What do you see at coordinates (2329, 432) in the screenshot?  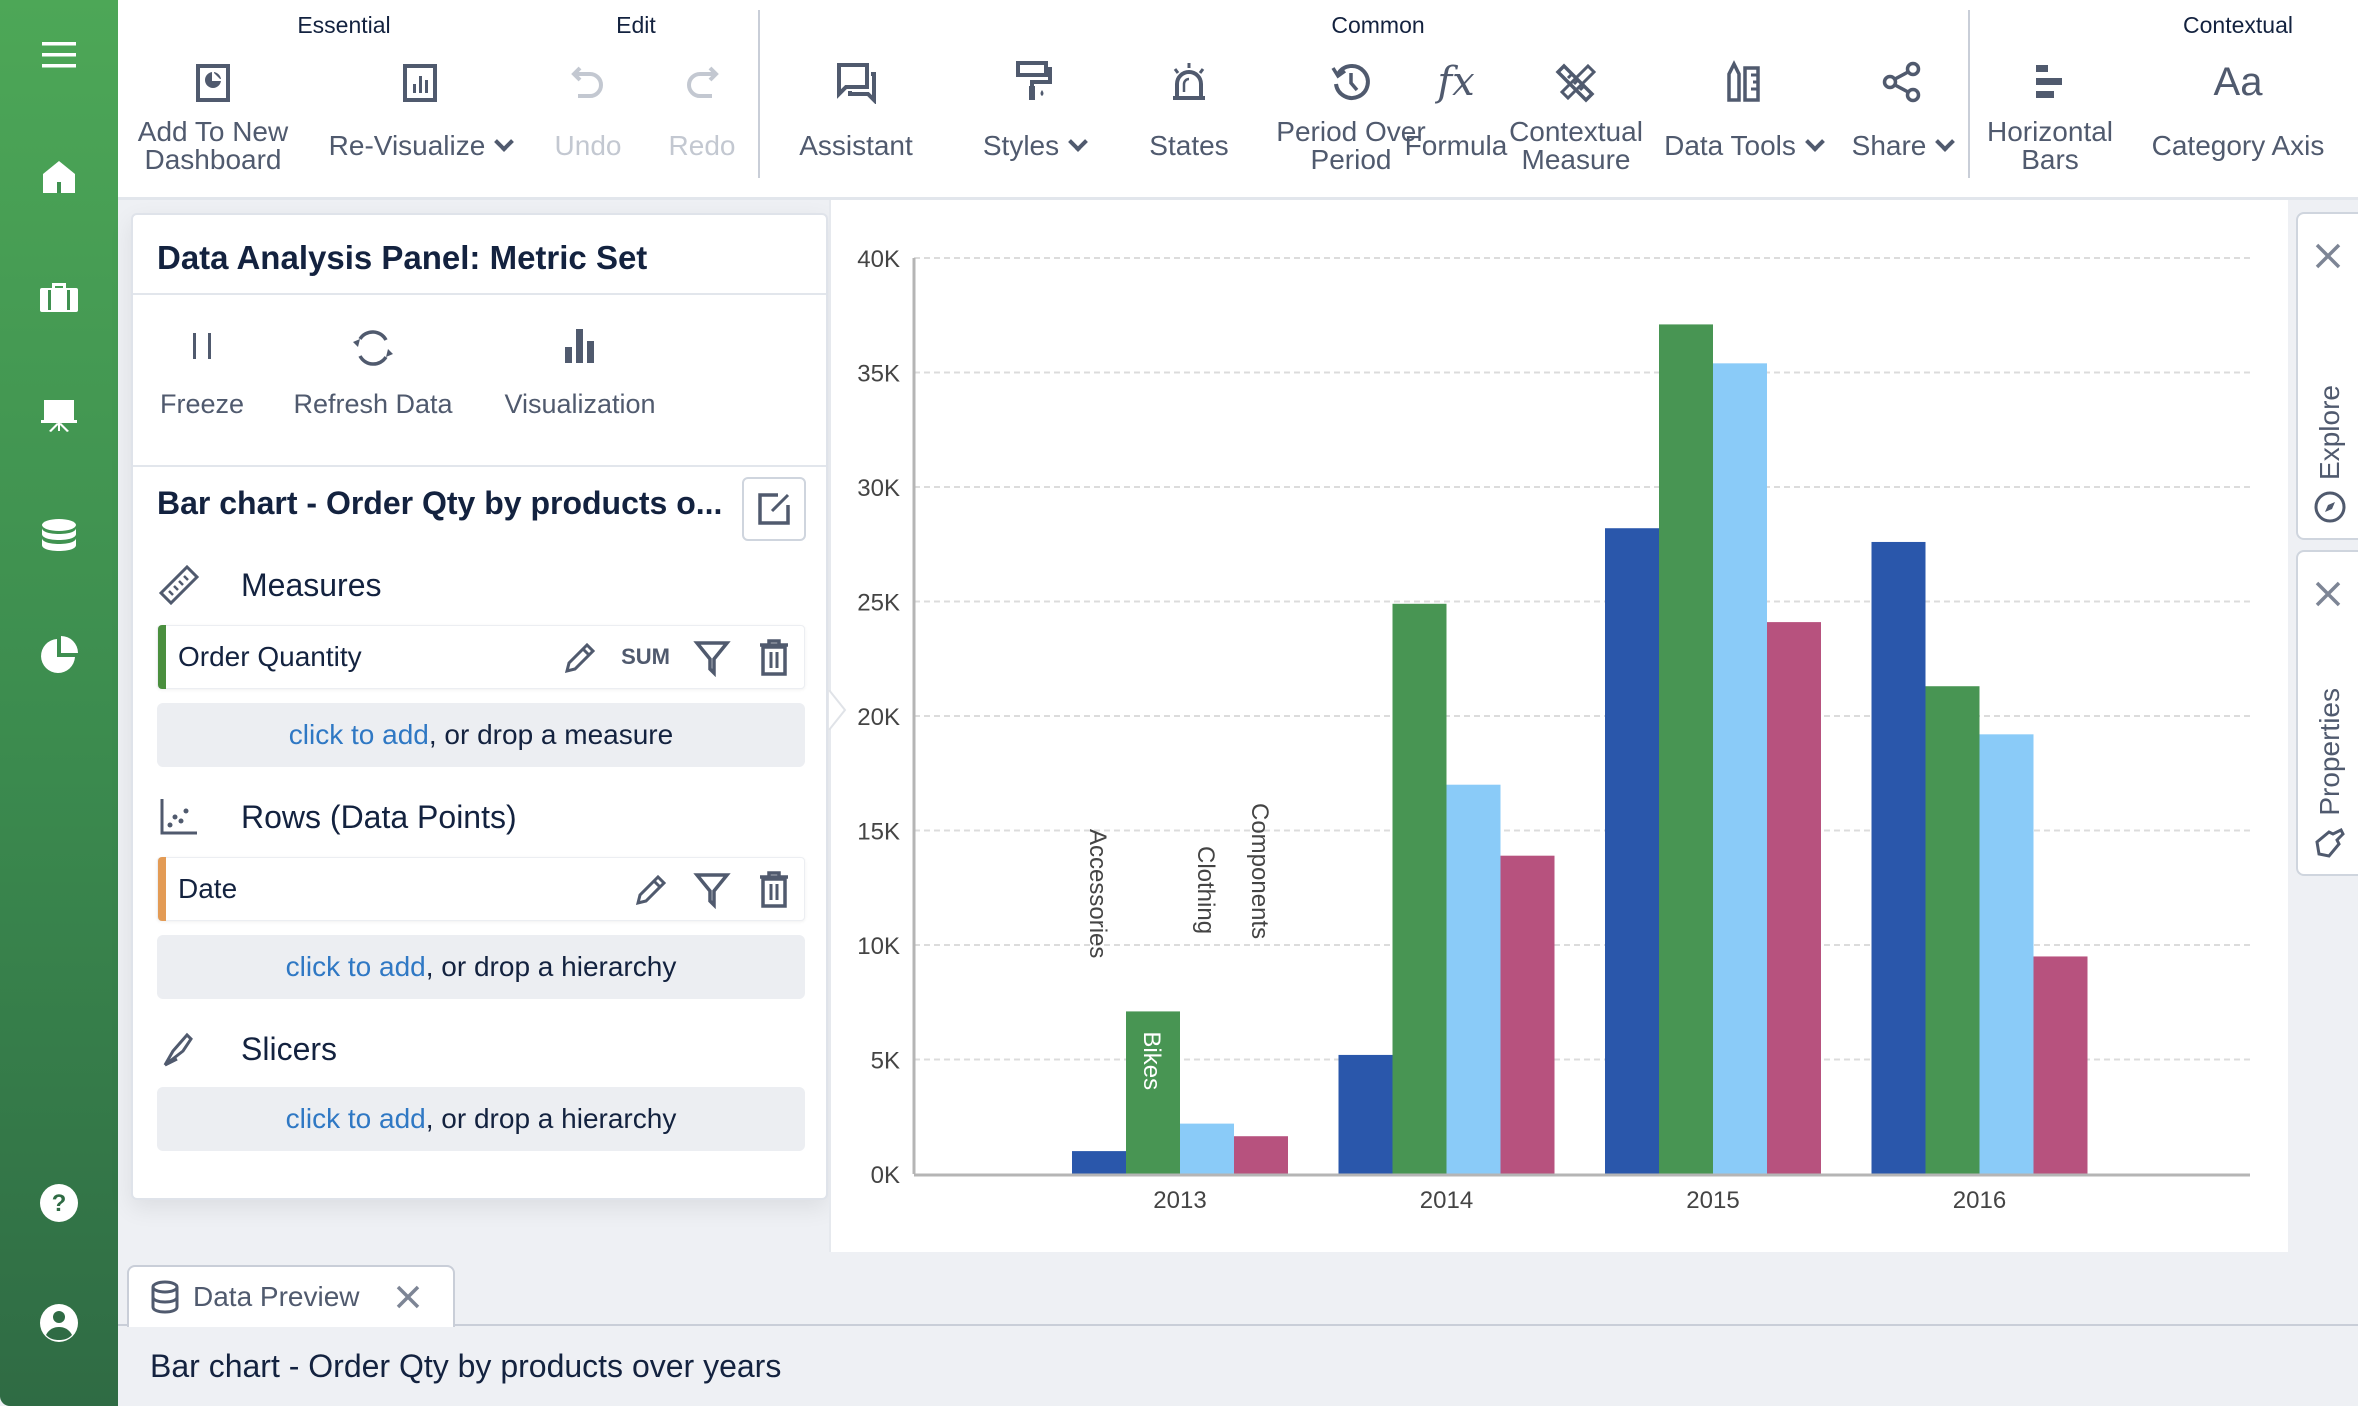 I see `explore-label: Explore` at bounding box center [2329, 432].